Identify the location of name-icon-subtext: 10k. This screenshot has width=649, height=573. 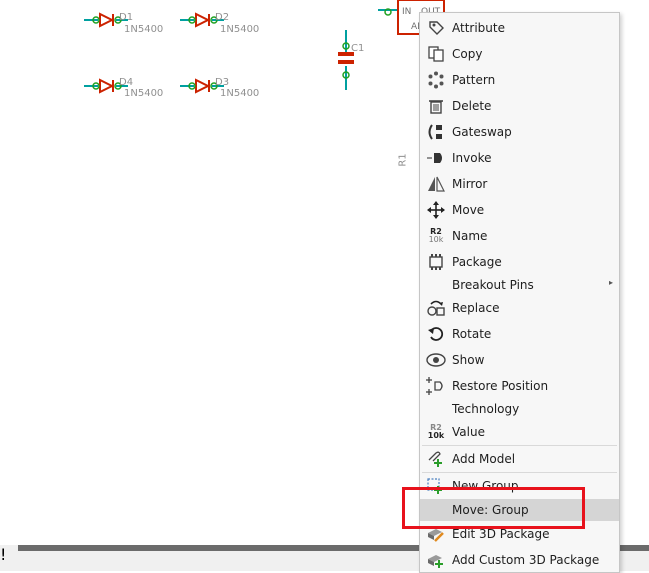
(436, 239).